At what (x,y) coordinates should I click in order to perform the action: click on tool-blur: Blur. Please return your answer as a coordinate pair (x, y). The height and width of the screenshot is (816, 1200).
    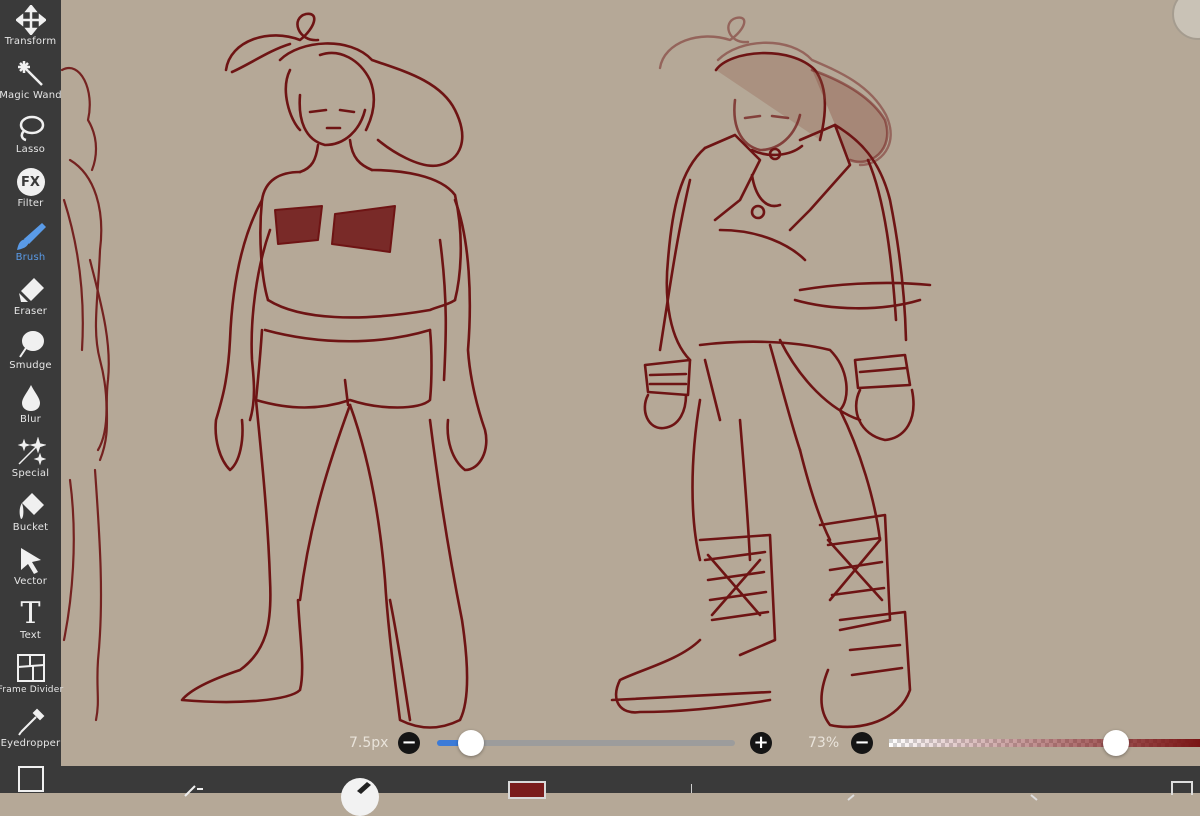
    Looking at the image, I should click on (30, 405).